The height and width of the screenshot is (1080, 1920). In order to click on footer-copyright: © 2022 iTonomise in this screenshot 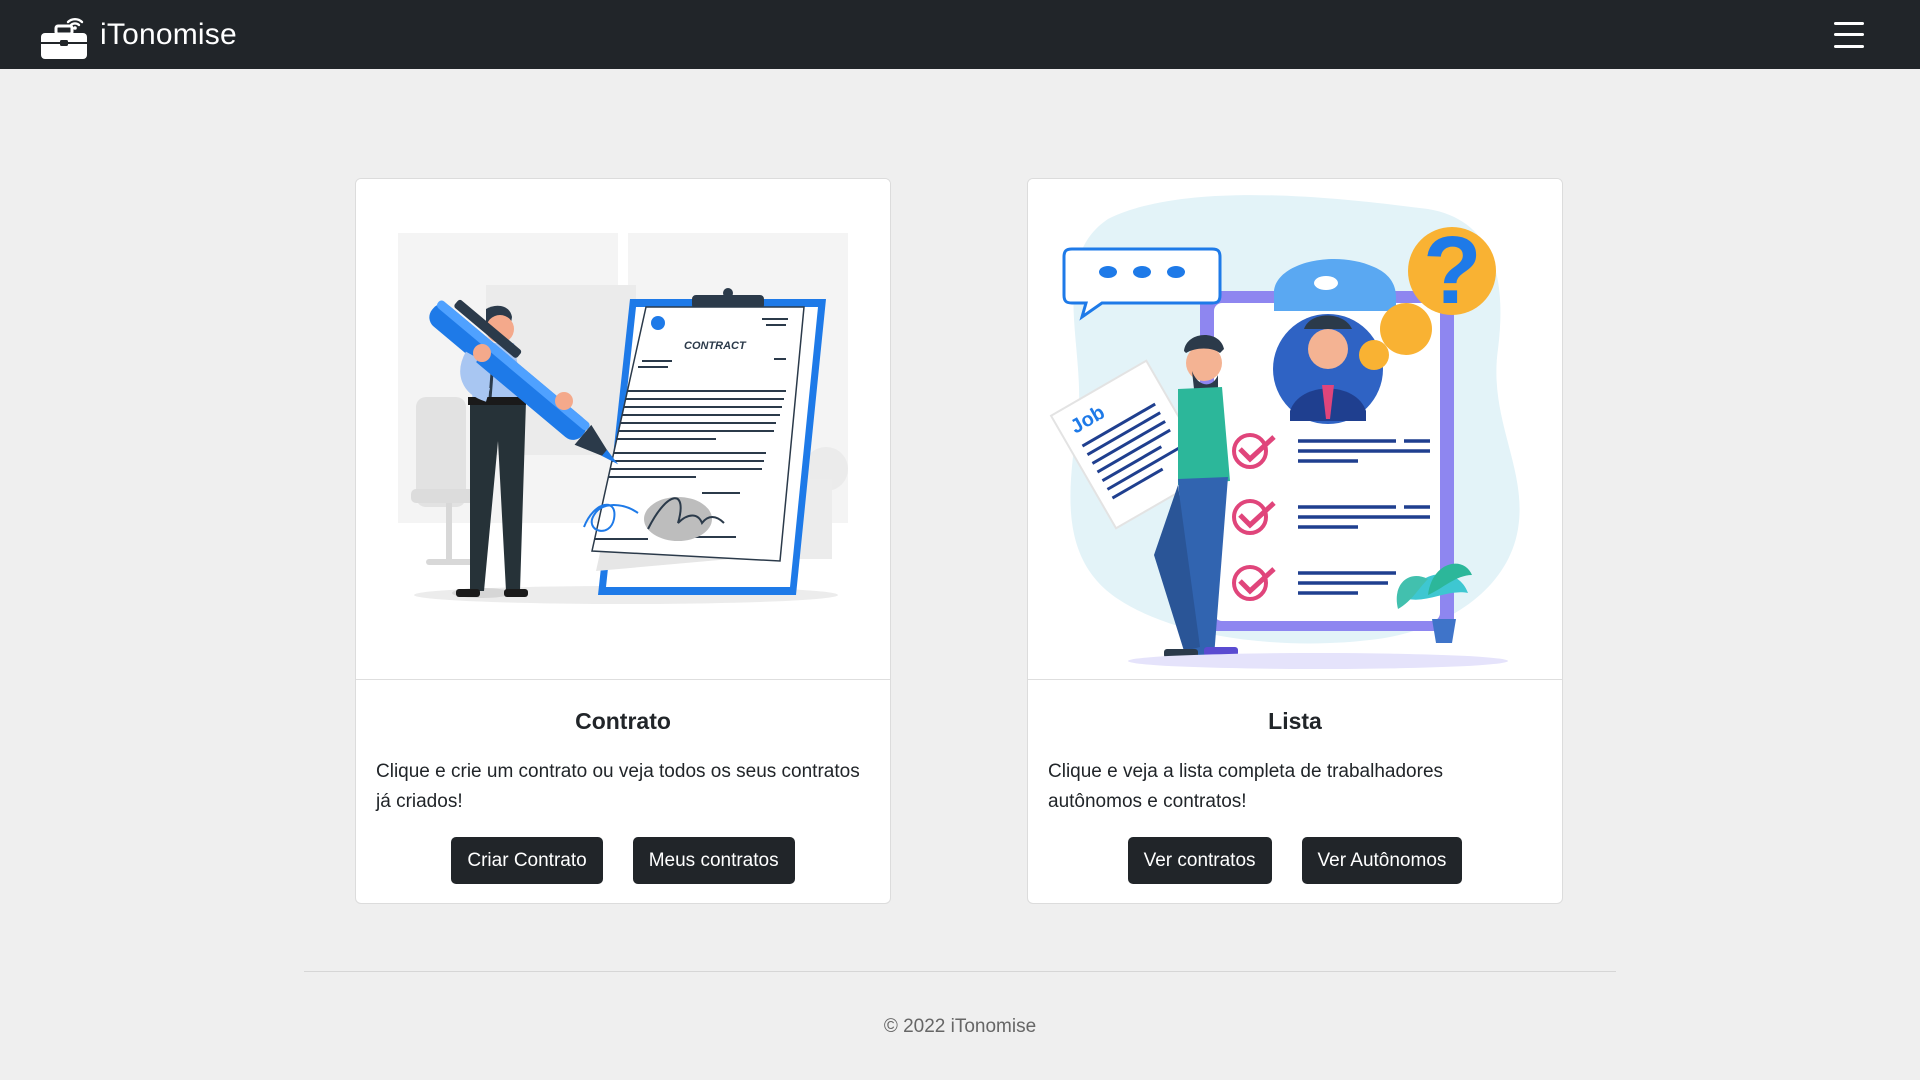, I will do `click(960, 1026)`.